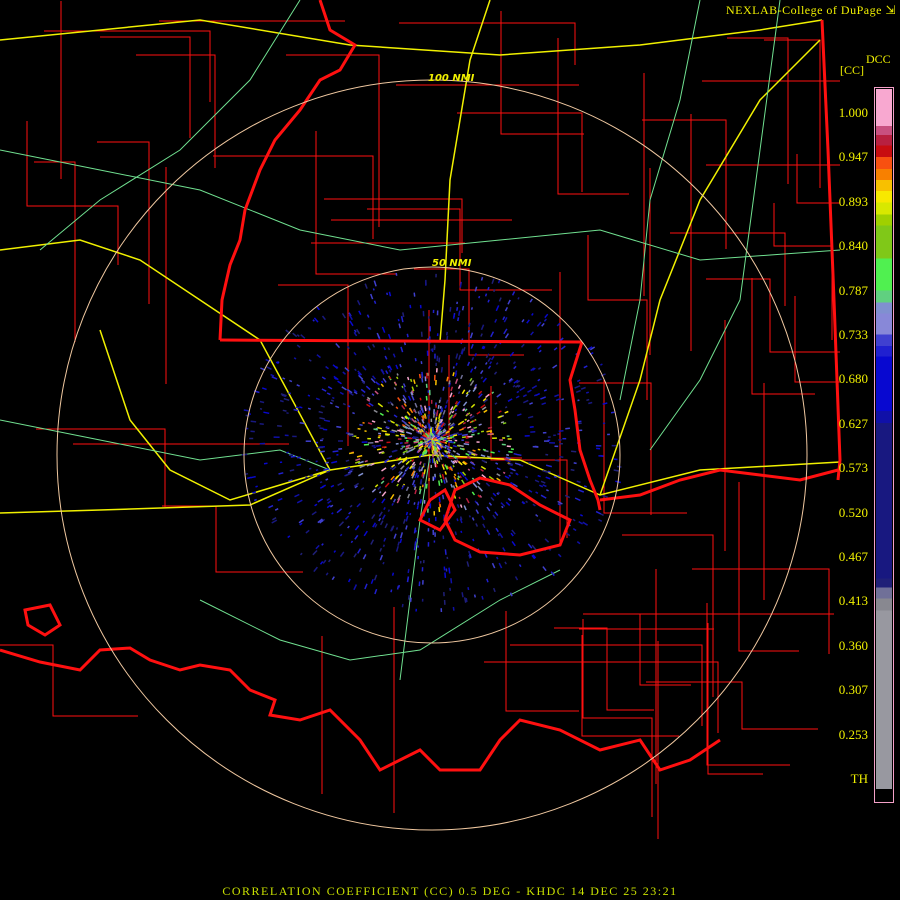  Describe the element at coordinates (878, 59) in the screenshot. I see `product-code: DCC` at that location.